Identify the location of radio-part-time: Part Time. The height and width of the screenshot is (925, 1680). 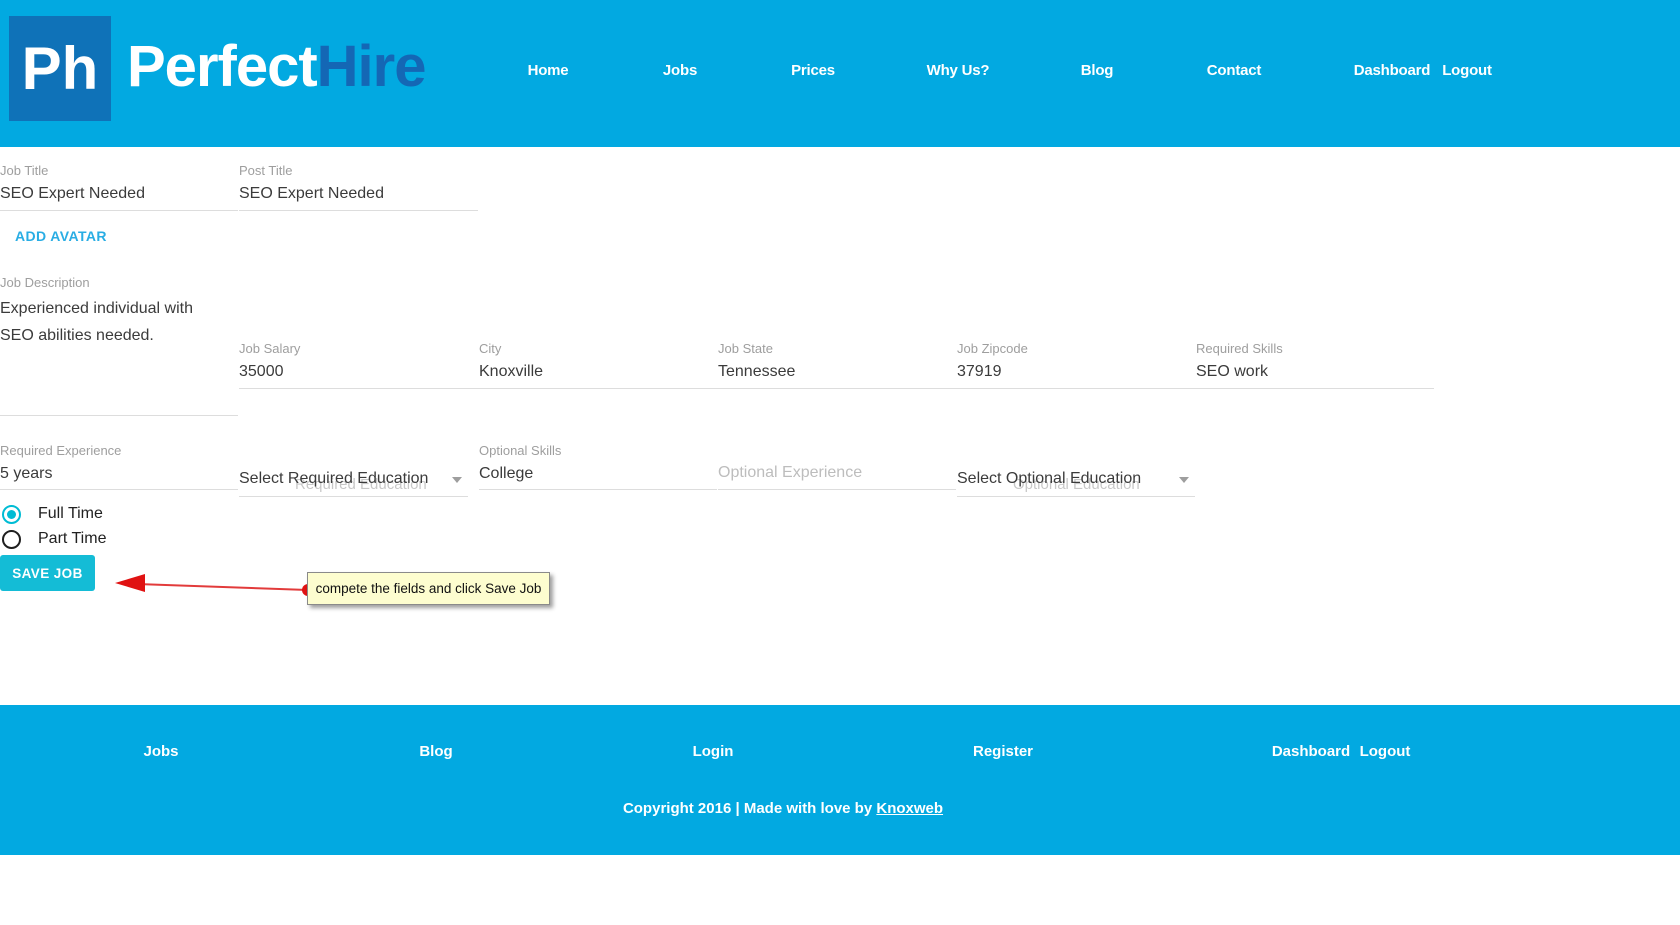
(72, 541).